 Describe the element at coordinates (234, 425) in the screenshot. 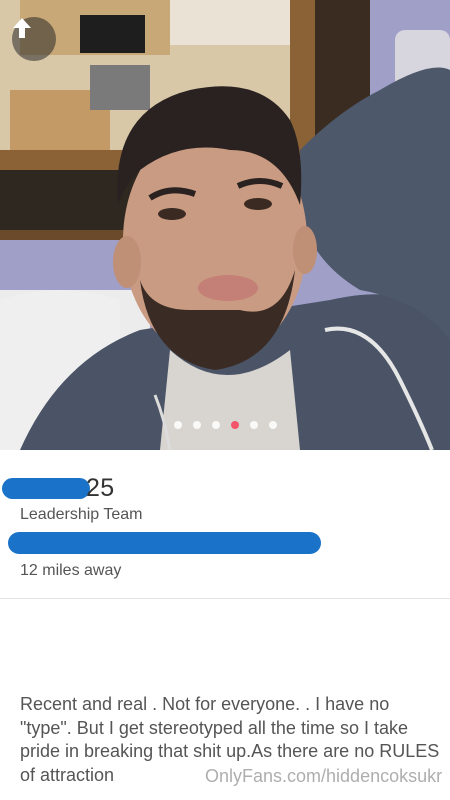

I see `pager-dot-active` at that location.